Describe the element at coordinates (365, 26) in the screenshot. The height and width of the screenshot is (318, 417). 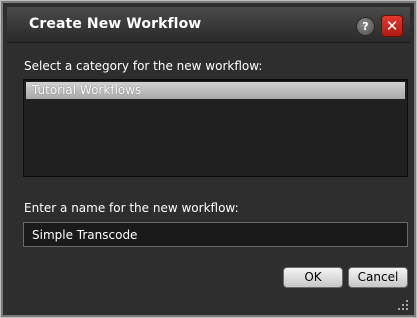
I see `help-icon: ?` at that location.